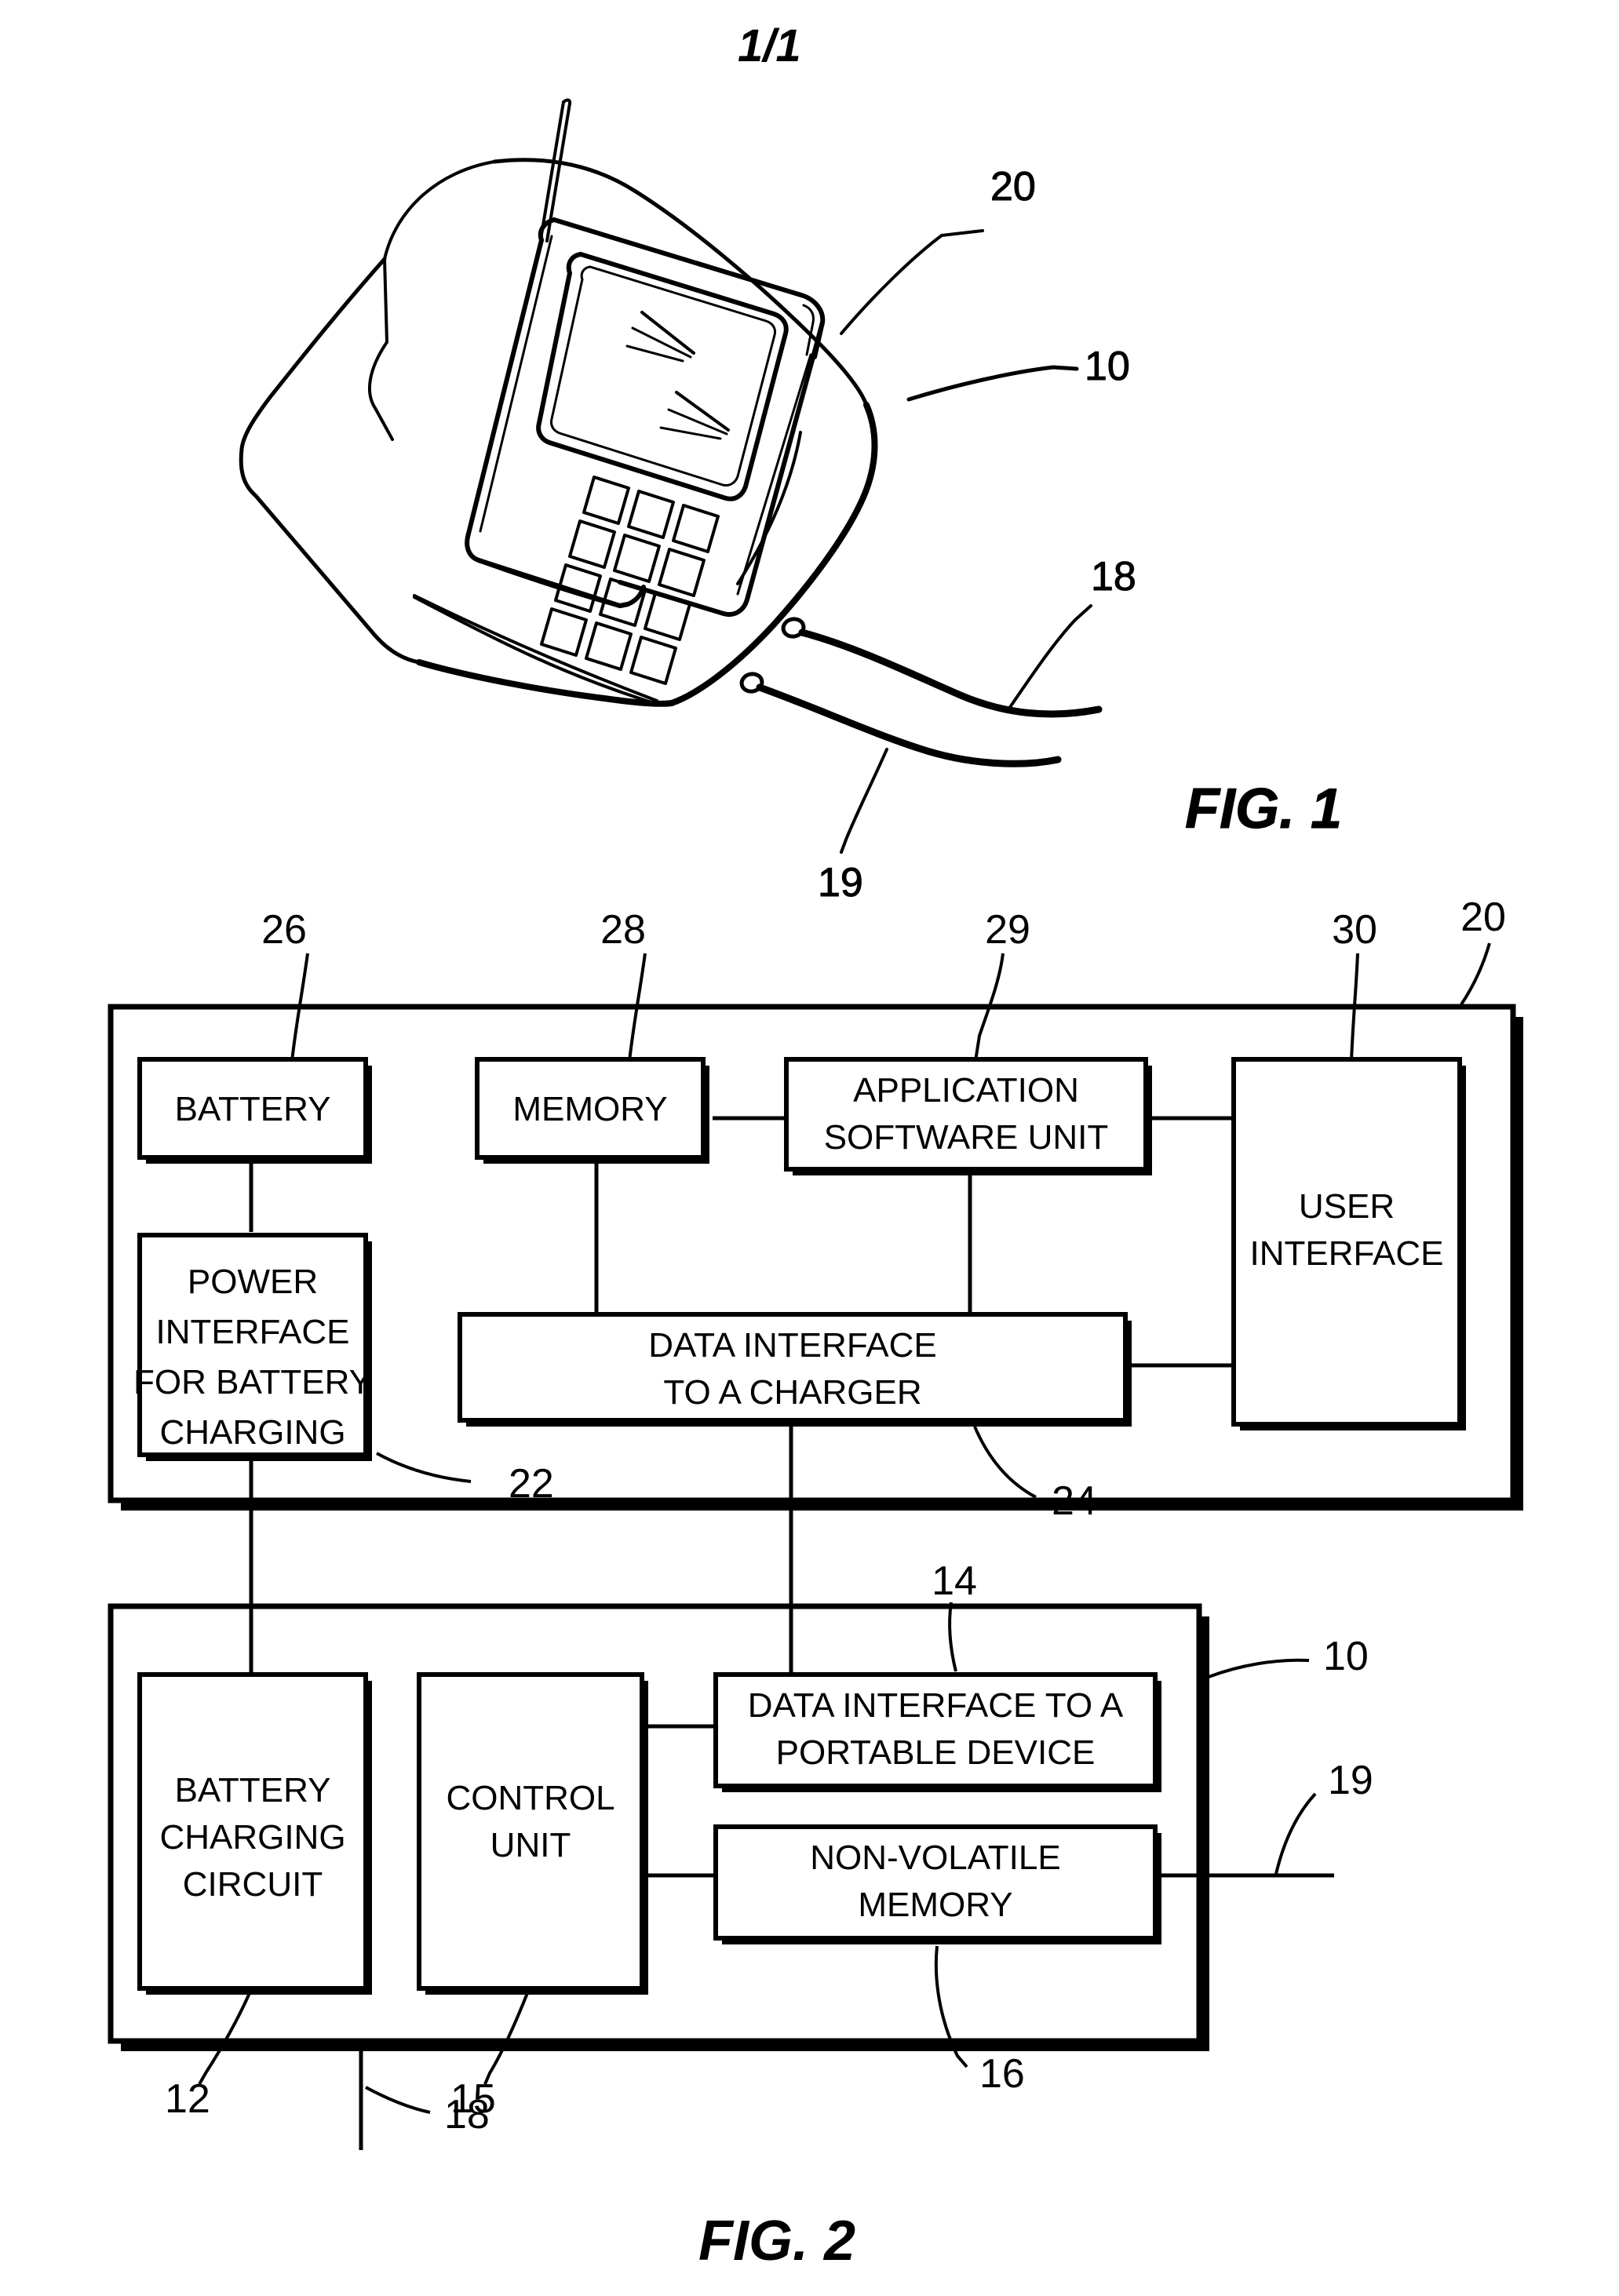 This screenshot has height=2296, width=1619. I want to click on ref-numeral-10-fig1: 10, so click(1107, 366).